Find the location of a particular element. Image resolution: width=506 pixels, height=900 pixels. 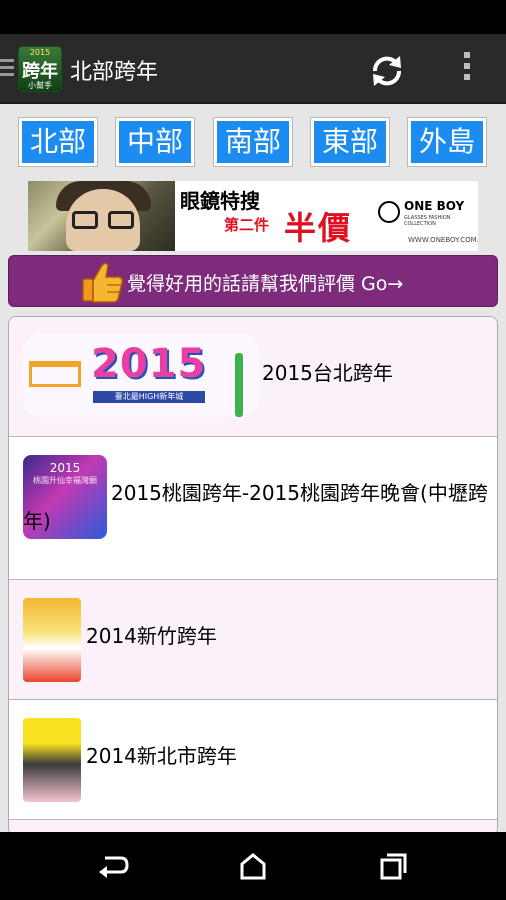

ad-subline: 第二件 is located at coordinates (247, 225).